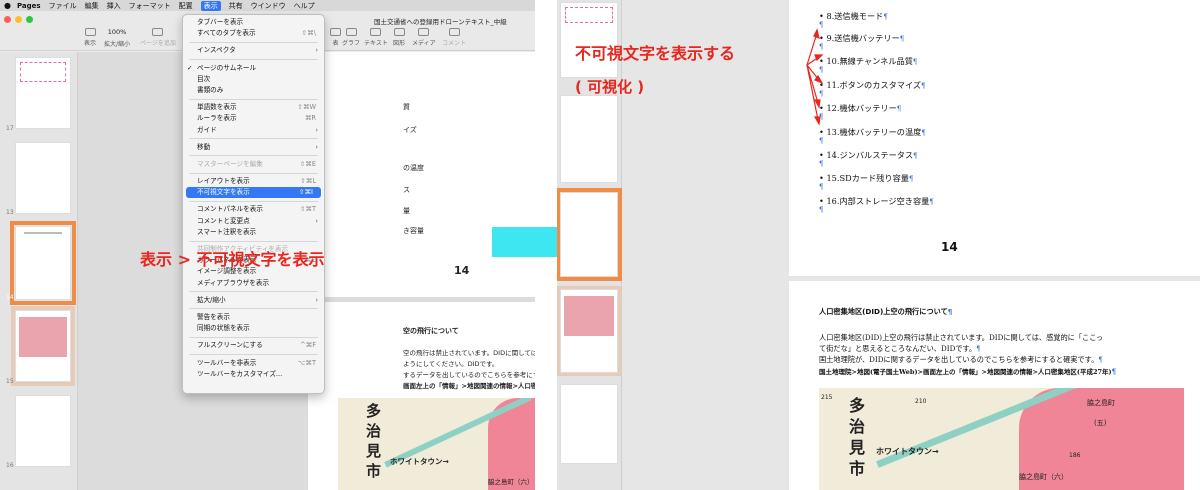 The height and width of the screenshot is (490, 1200). What do you see at coordinates (223, 192) in the screenshot?
I see `menu-item-label: 不可視文字を表示` at bounding box center [223, 192].